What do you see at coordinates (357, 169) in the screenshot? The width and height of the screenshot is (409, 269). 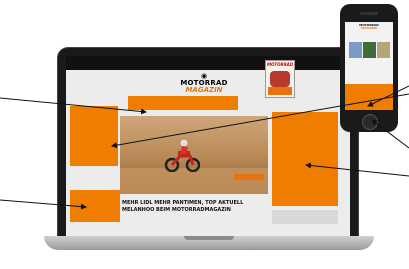 I see `pointer-line-right-skyscraper` at bounding box center [357, 169].